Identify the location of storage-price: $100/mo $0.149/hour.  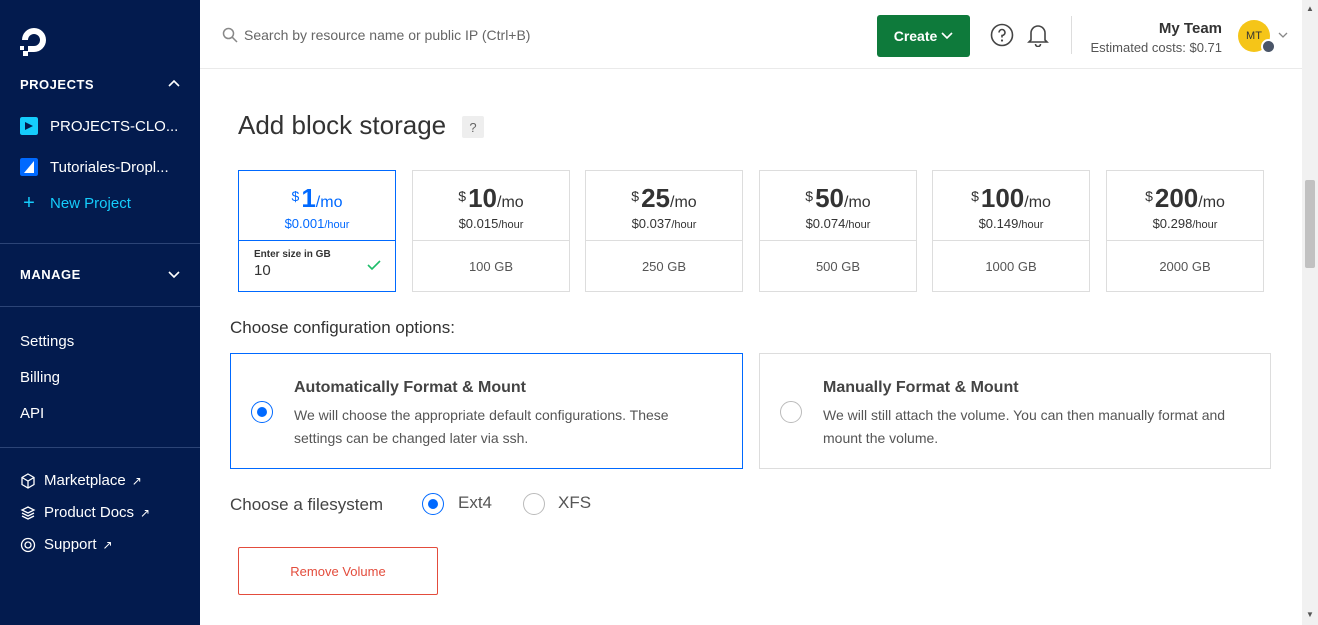
(1011, 206).